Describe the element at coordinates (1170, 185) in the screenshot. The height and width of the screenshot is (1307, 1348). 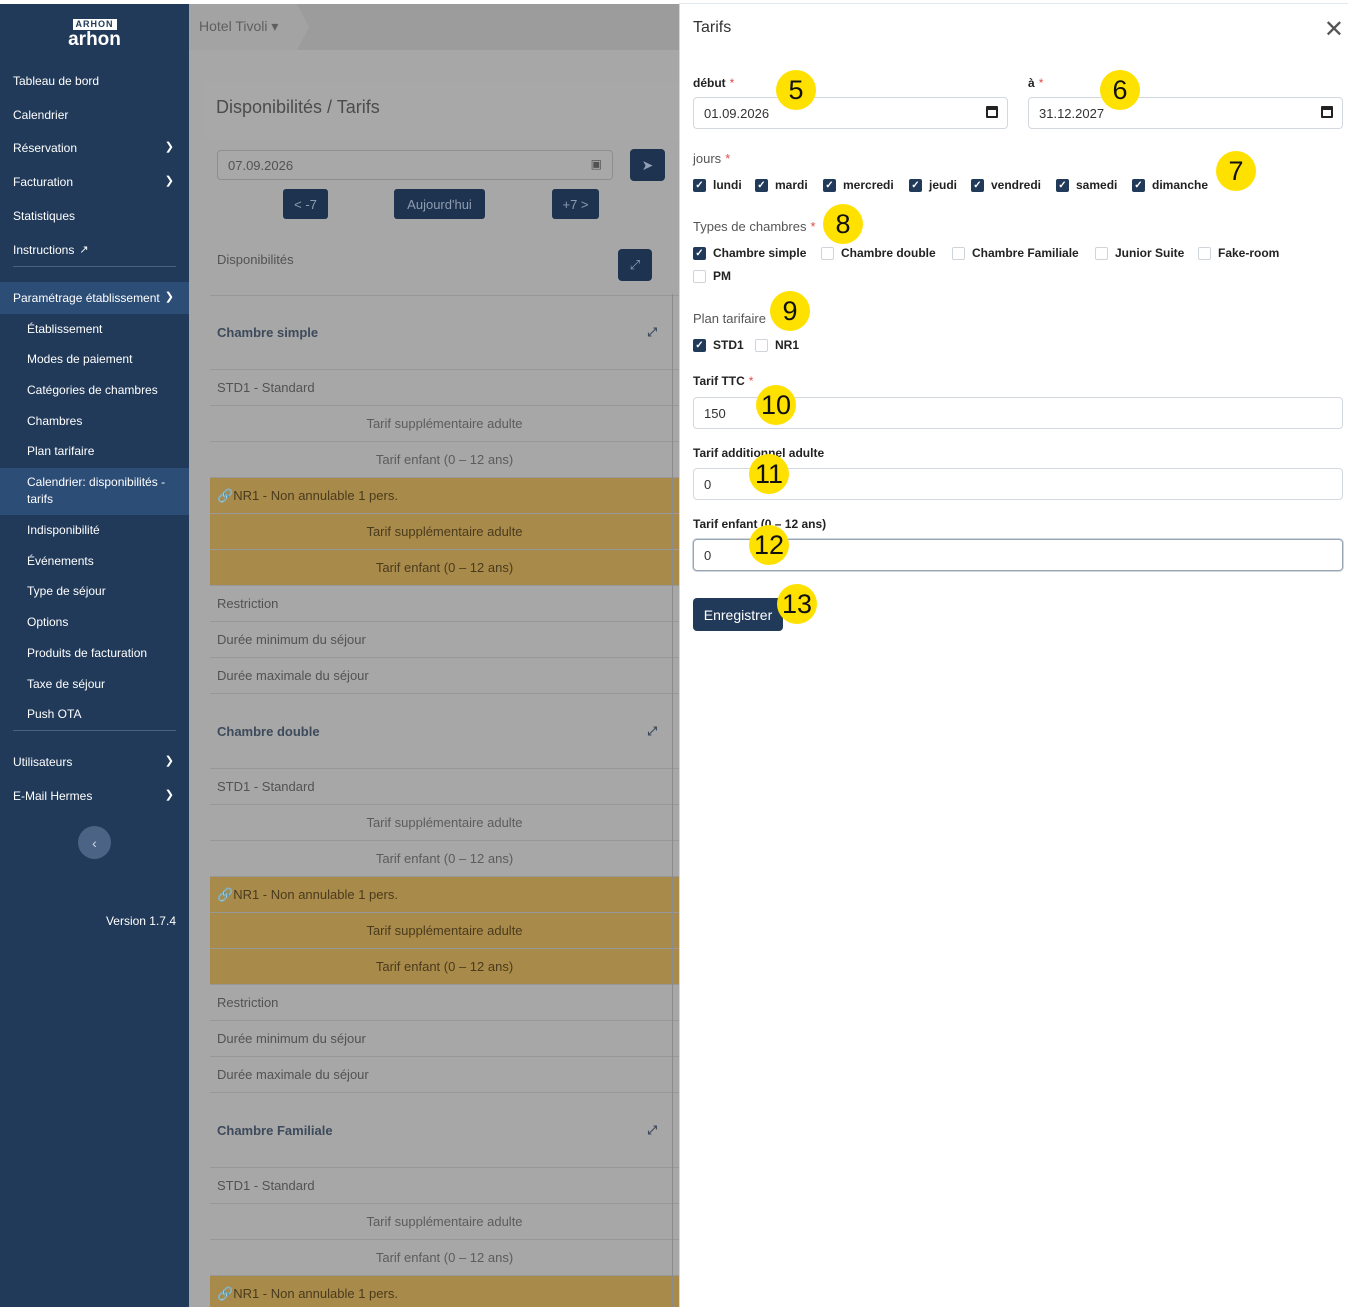
I see `checkbox-dimanche: ✓ dimanche` at that location.